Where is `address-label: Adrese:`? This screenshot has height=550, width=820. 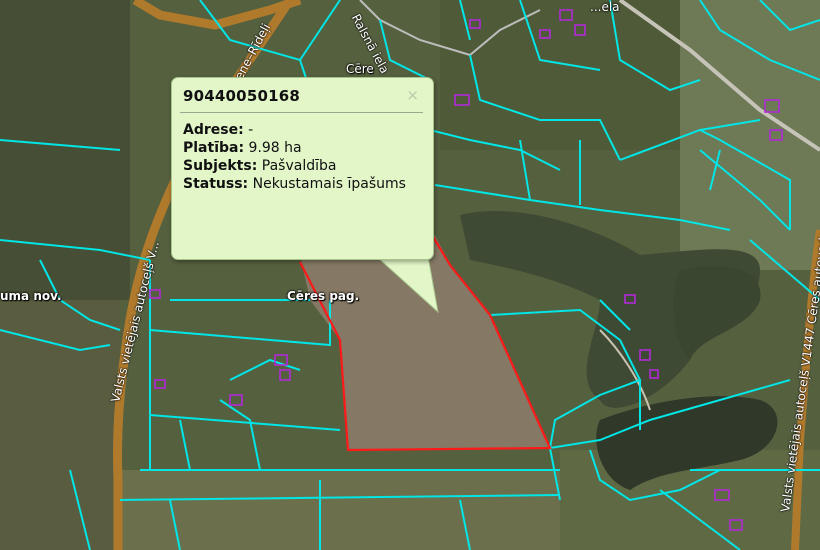 address-label: Adrese: is located at coordinates (213, 130).